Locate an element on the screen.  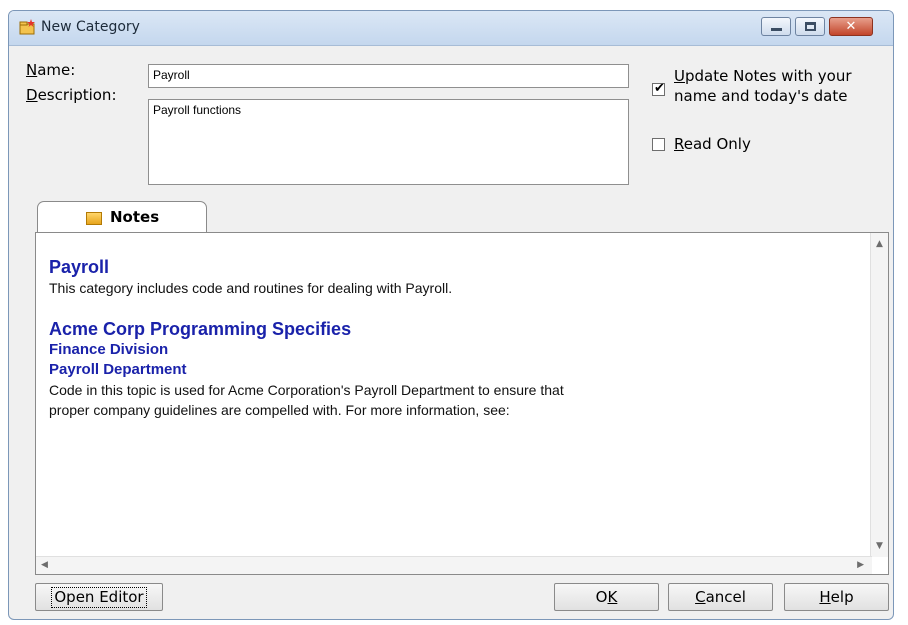
vertical-scrollbar: ▲ ▼ is located at coordinates (879, 395).